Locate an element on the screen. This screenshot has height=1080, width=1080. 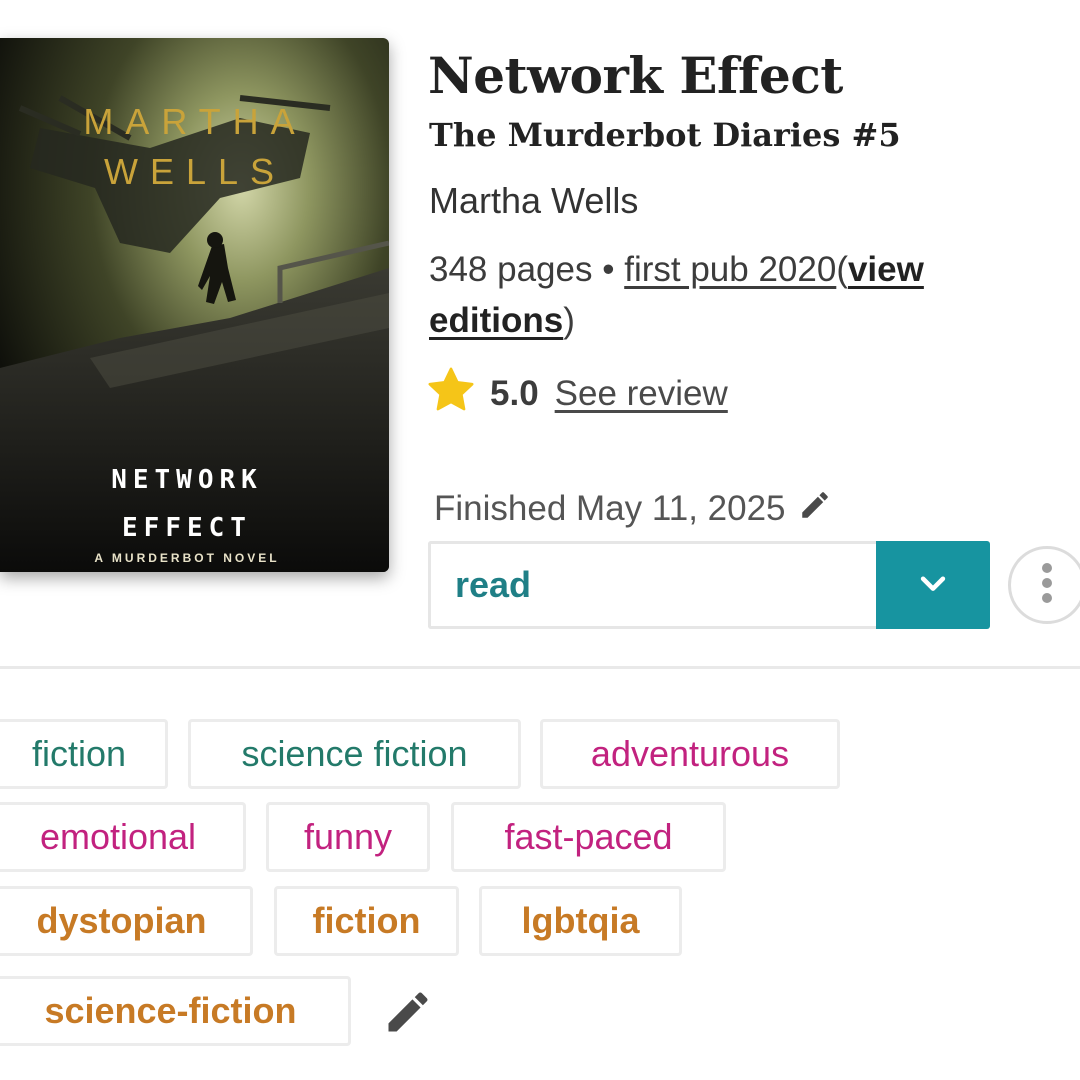
cover-author-line-1: MARTHA is located at coordinates (194, 121).